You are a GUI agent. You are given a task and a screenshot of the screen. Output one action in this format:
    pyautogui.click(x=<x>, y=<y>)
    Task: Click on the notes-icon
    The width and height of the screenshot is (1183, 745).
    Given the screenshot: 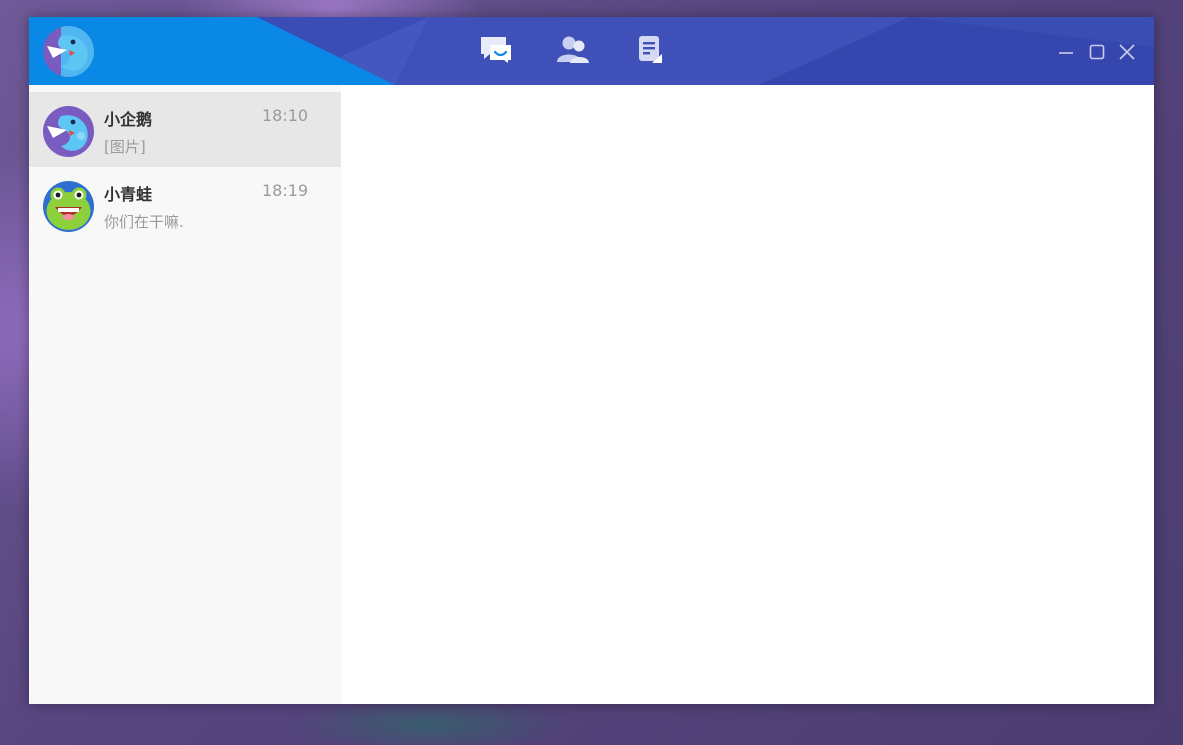 What is the action you would take?
    pyautogui.click(x=650, y=49)
    